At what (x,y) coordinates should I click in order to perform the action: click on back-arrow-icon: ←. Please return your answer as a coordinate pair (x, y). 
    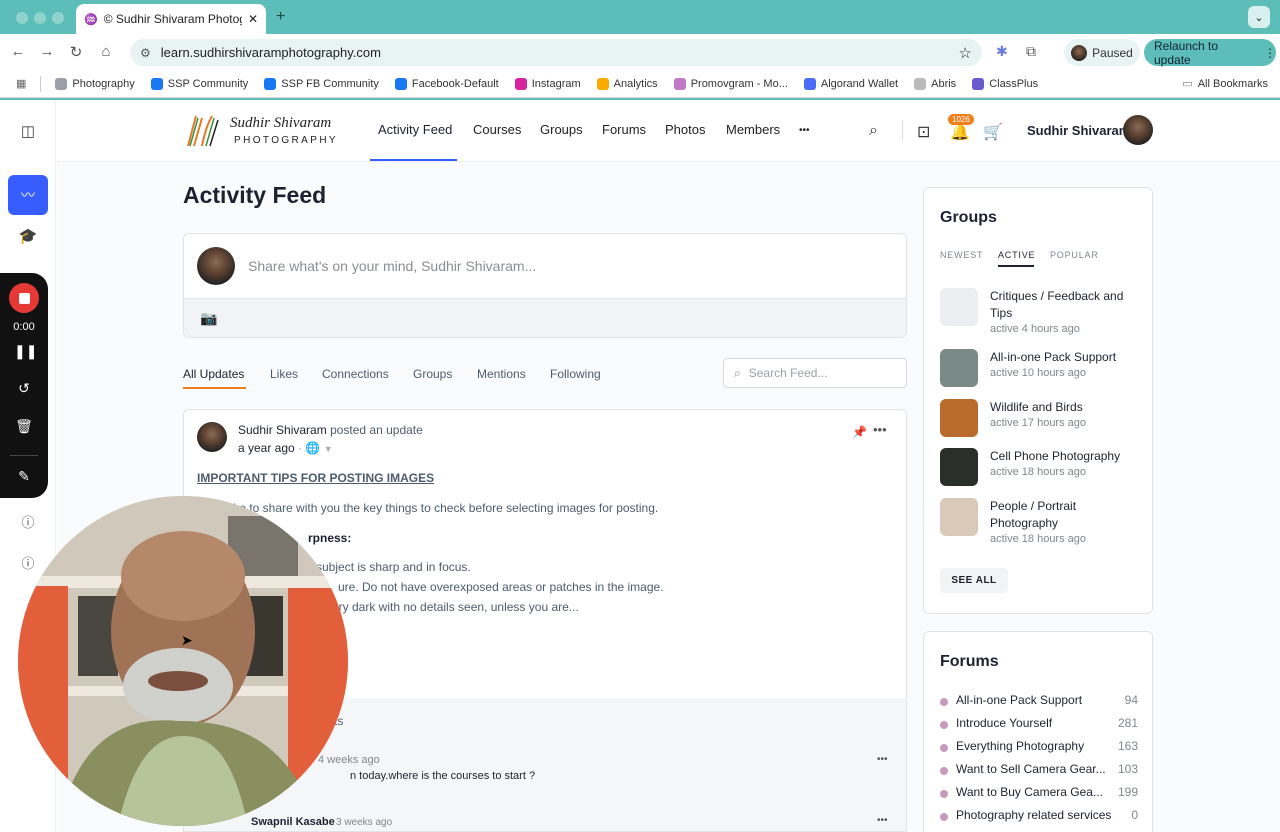
    Looking at the image, I should click on (18, 51).